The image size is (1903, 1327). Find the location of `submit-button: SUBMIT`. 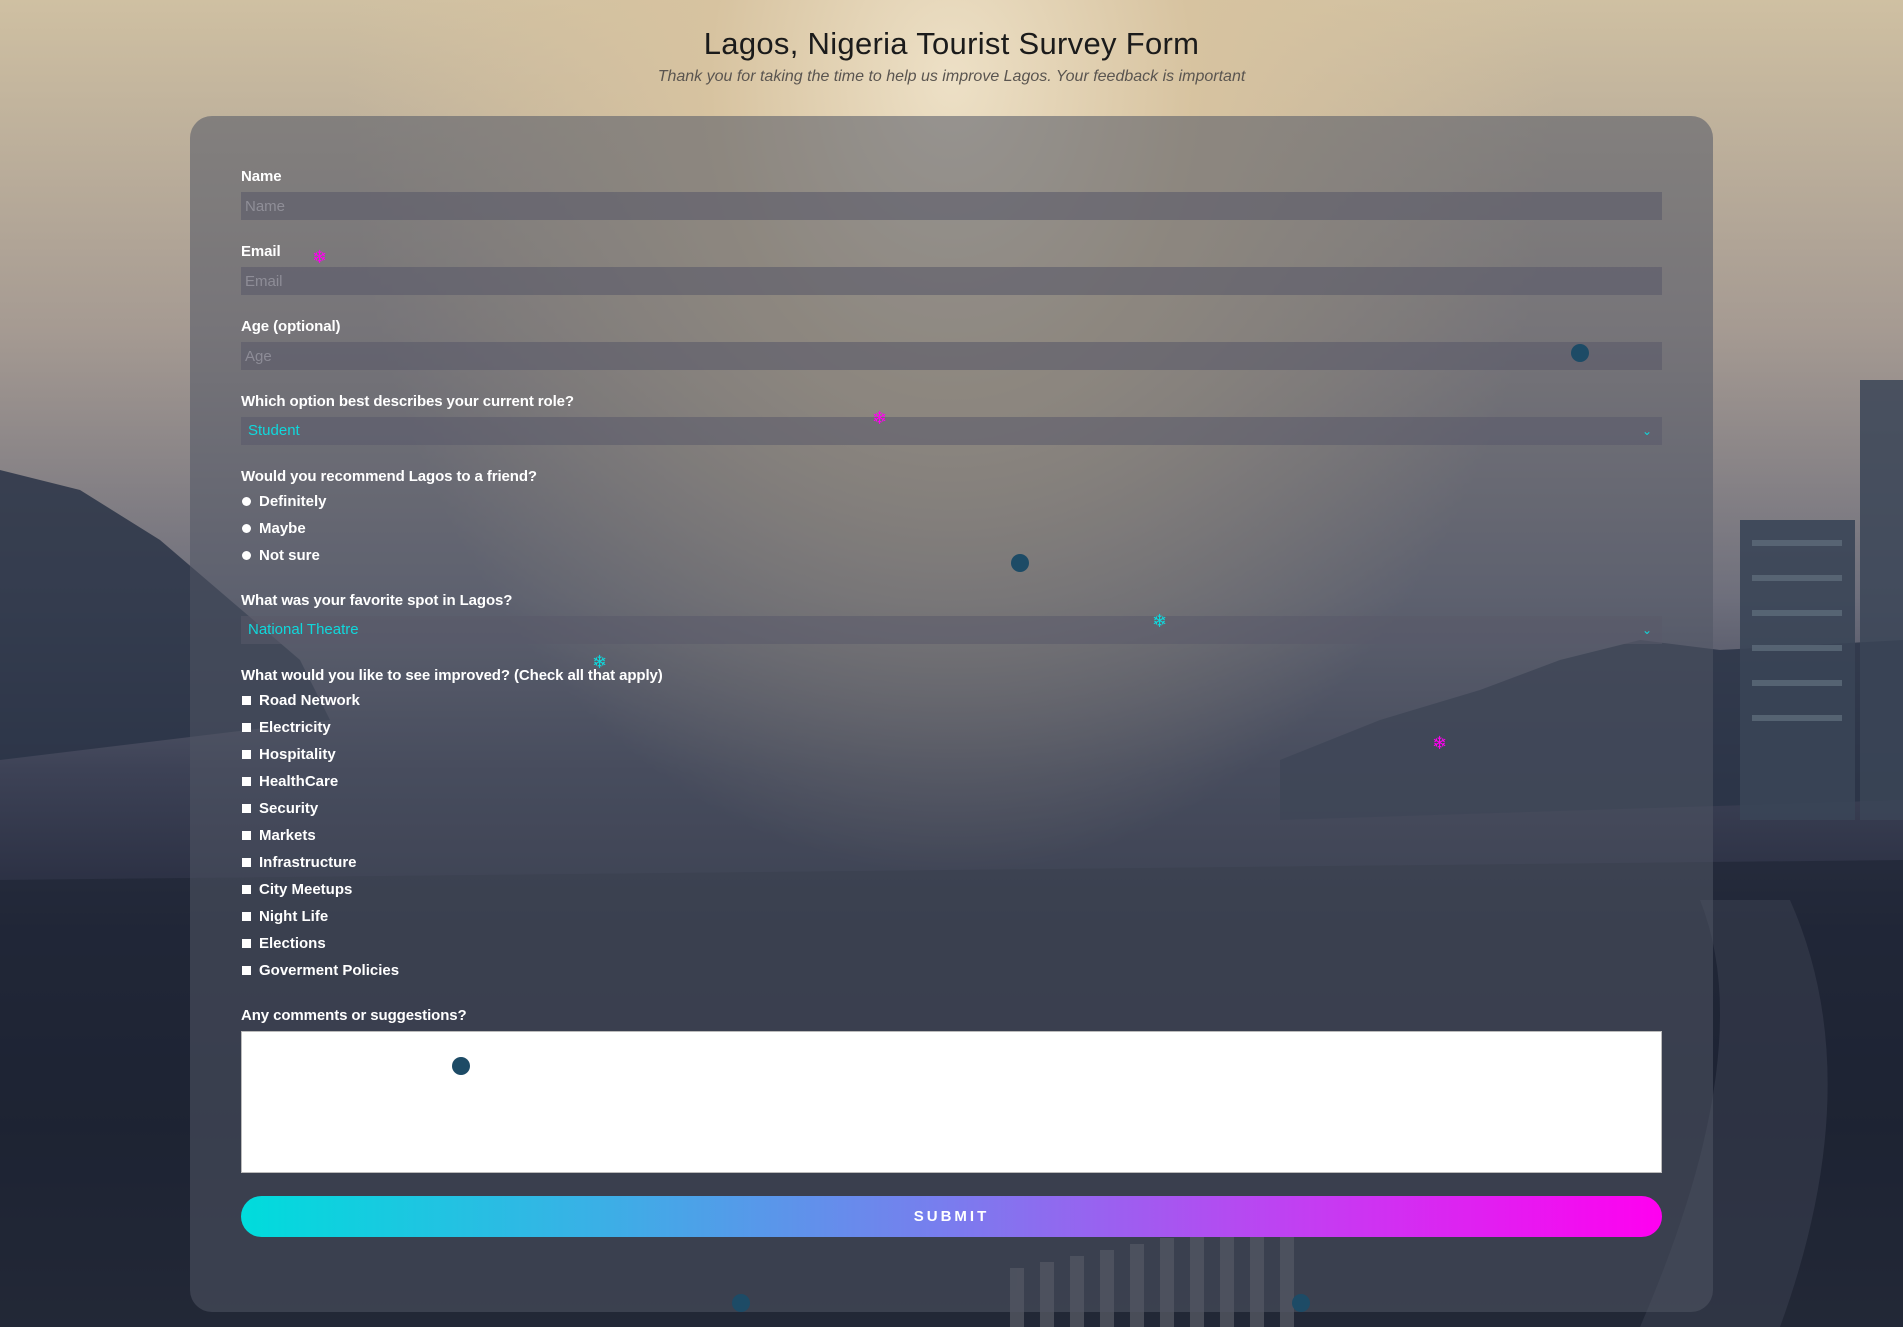

submit-button: SUBMIT is located at coordinates (951, 1216).